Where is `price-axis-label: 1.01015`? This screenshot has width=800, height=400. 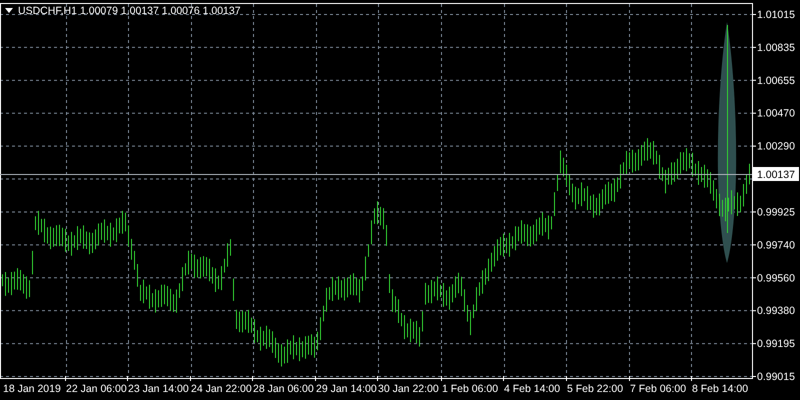
price-axis-label: 1.01015 is located at coordinates (776, 15).